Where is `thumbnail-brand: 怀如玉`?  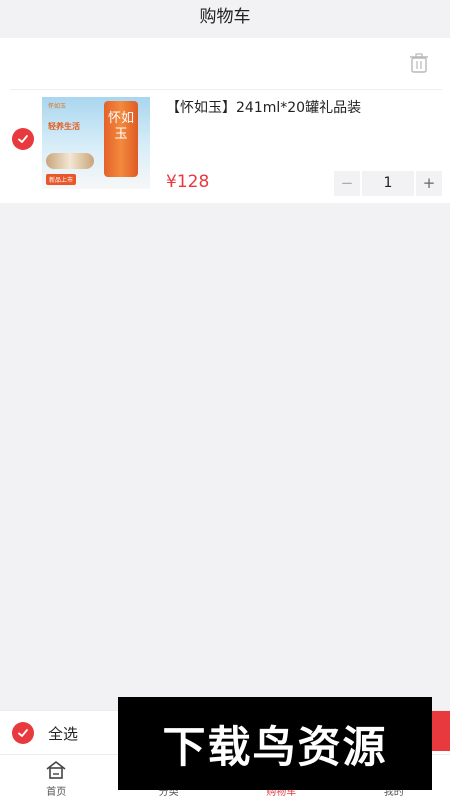 thumbnail-brand: 怀如玉 is located at coordinates (57, 106).